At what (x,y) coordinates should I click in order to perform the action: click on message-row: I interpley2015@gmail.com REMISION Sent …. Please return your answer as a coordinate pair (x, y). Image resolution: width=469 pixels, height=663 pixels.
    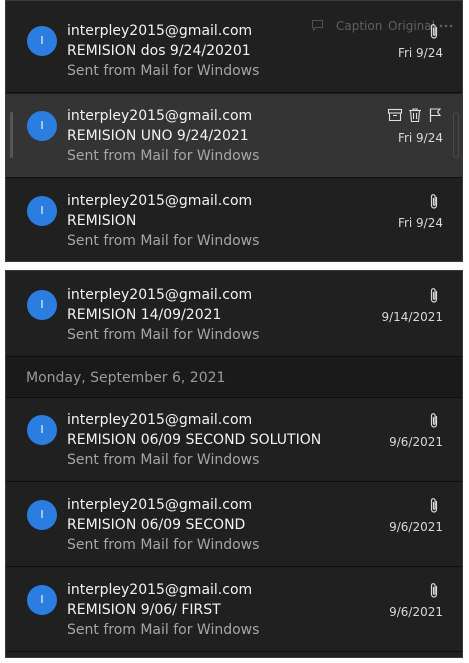
    Looking at the image, I should click on (234, 220).